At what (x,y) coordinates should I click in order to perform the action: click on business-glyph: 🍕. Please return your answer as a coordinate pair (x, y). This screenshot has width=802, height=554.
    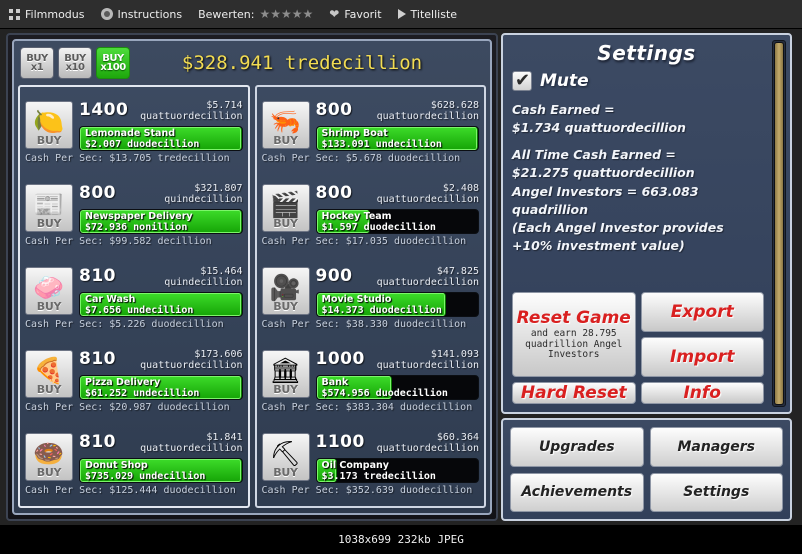
    Looking at the image, I should click on (49, 370).